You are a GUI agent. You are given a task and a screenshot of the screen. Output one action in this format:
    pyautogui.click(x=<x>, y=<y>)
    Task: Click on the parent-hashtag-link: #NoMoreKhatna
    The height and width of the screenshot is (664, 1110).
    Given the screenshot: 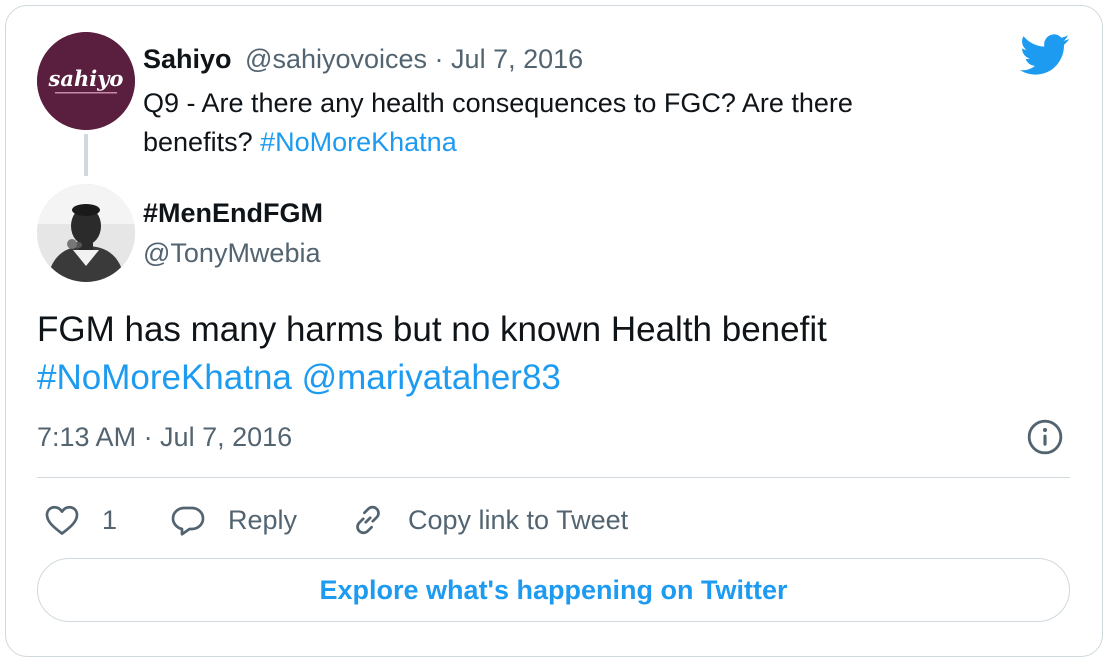 What is the action you would take?
    pyautogui.click(x=358, y=142)
    